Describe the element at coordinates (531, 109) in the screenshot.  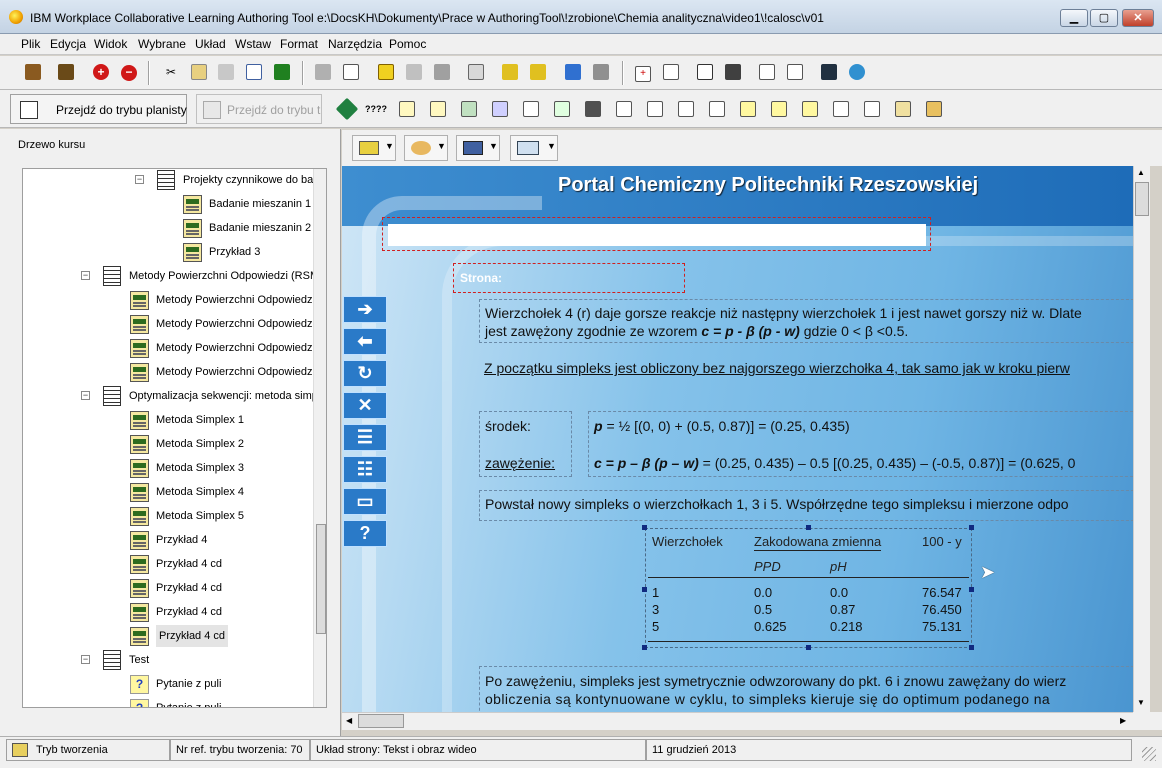
I see `edit-page-icon` at that location.